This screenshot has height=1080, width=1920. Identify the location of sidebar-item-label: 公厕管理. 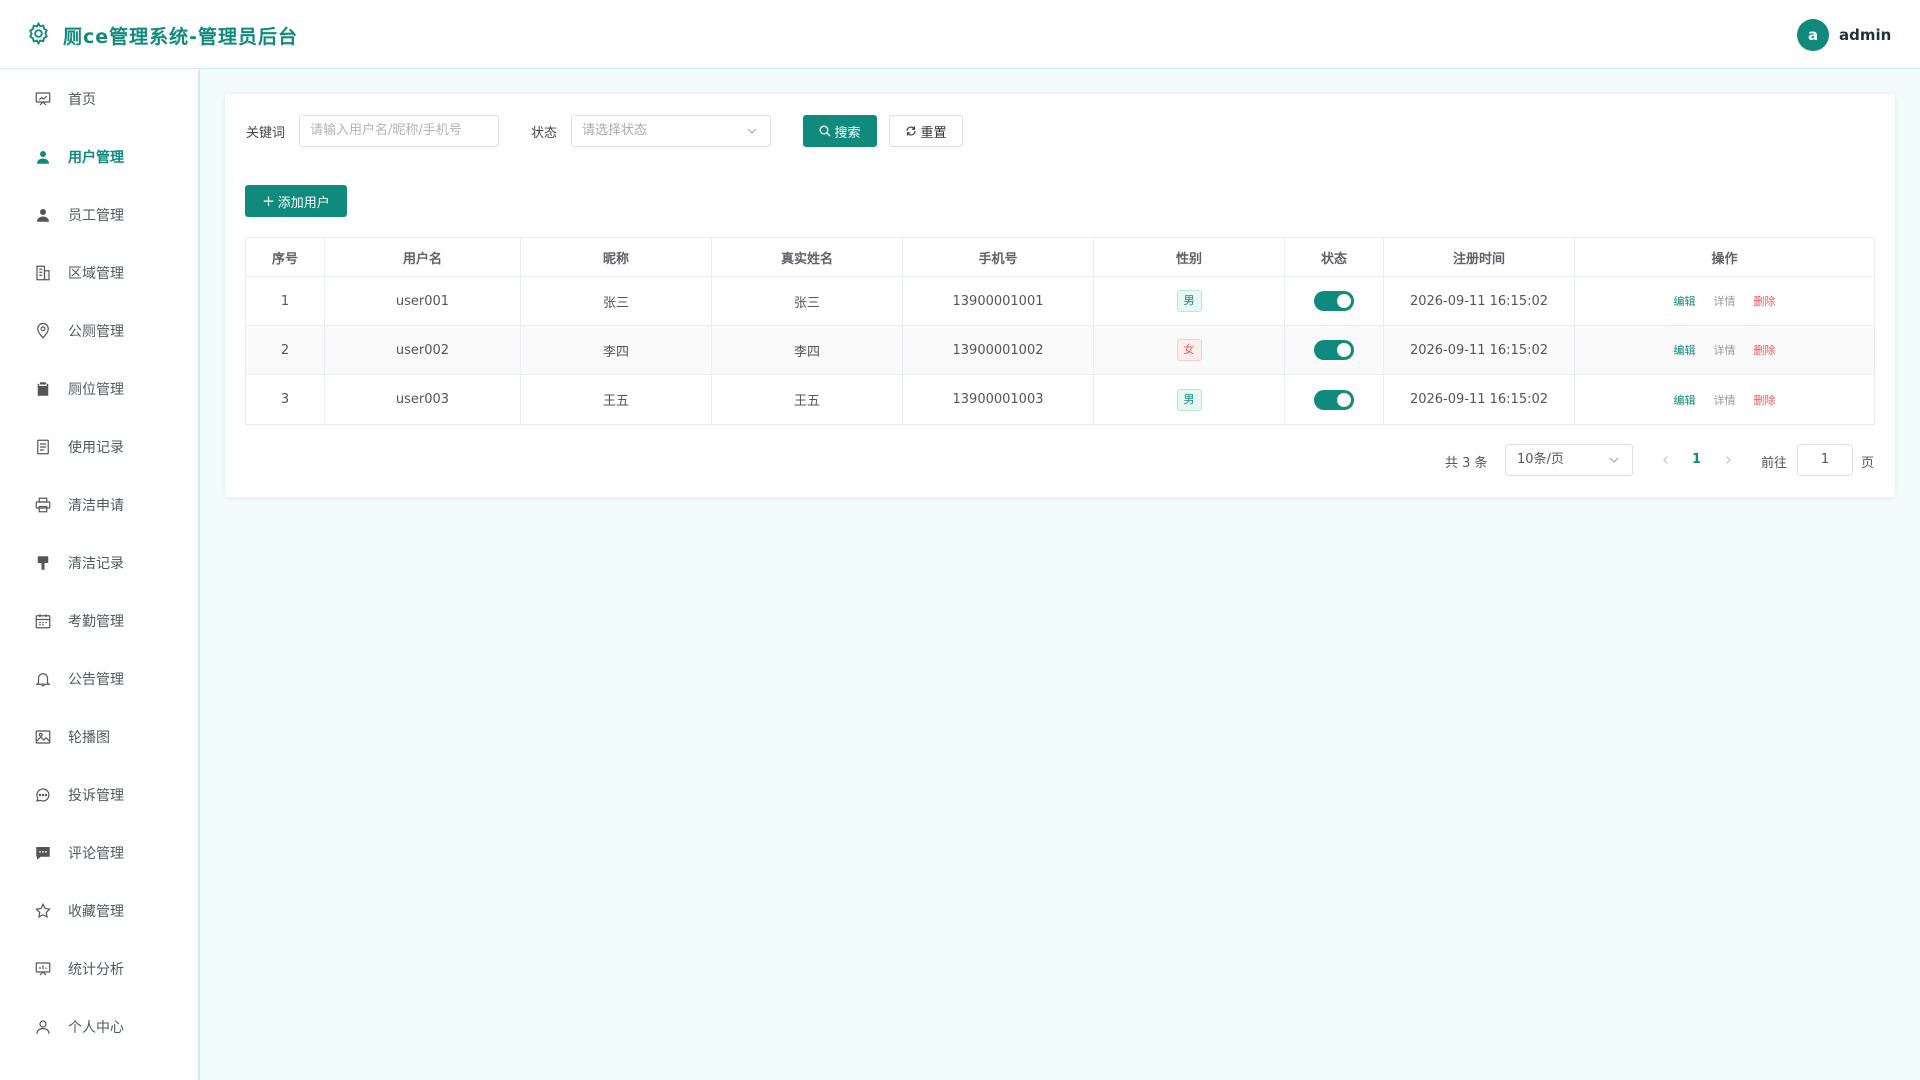
(96, 332).